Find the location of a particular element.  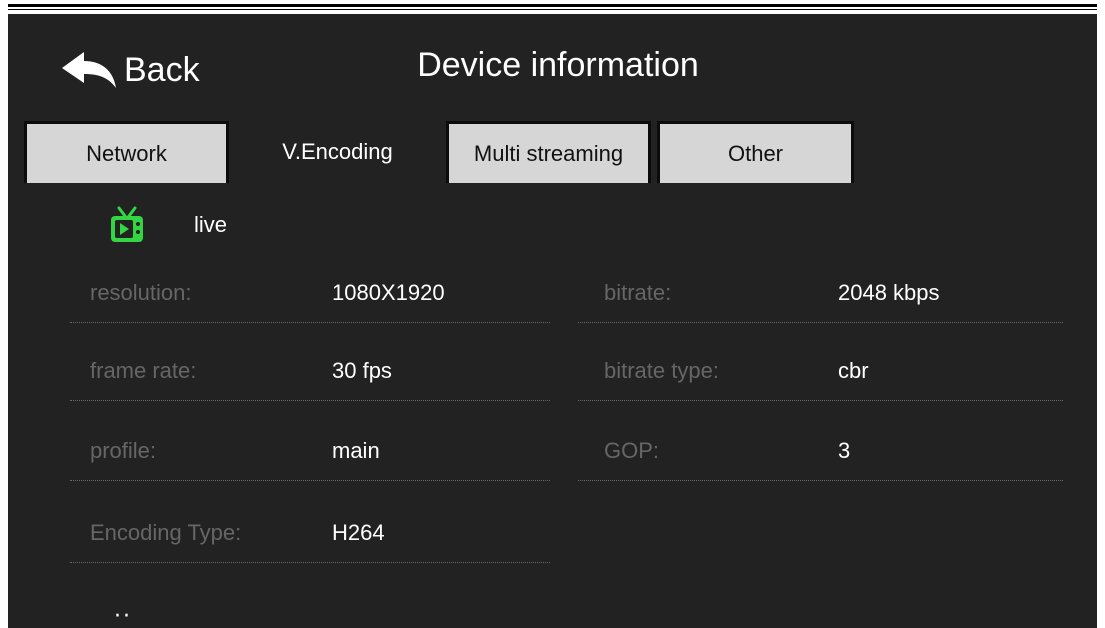

top-border-thin is located at coordinates (552, 9).